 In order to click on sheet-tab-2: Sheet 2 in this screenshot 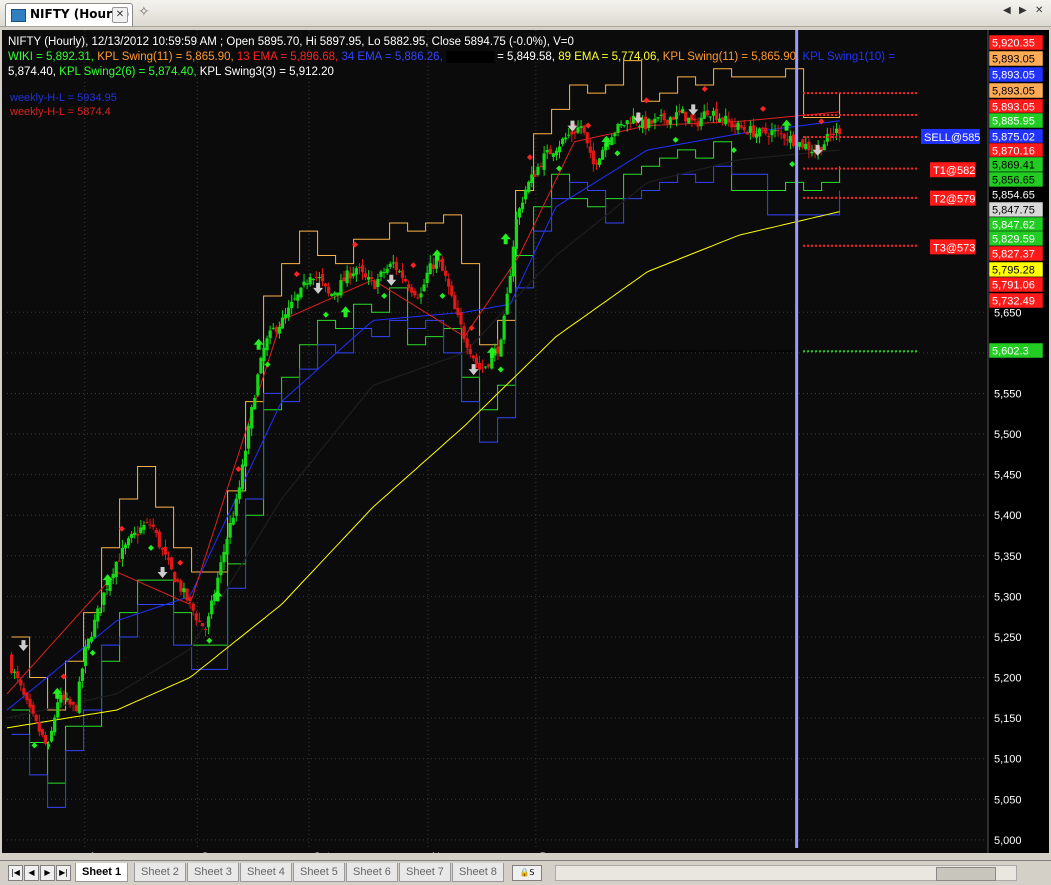, I will do `click(160, 872)`.